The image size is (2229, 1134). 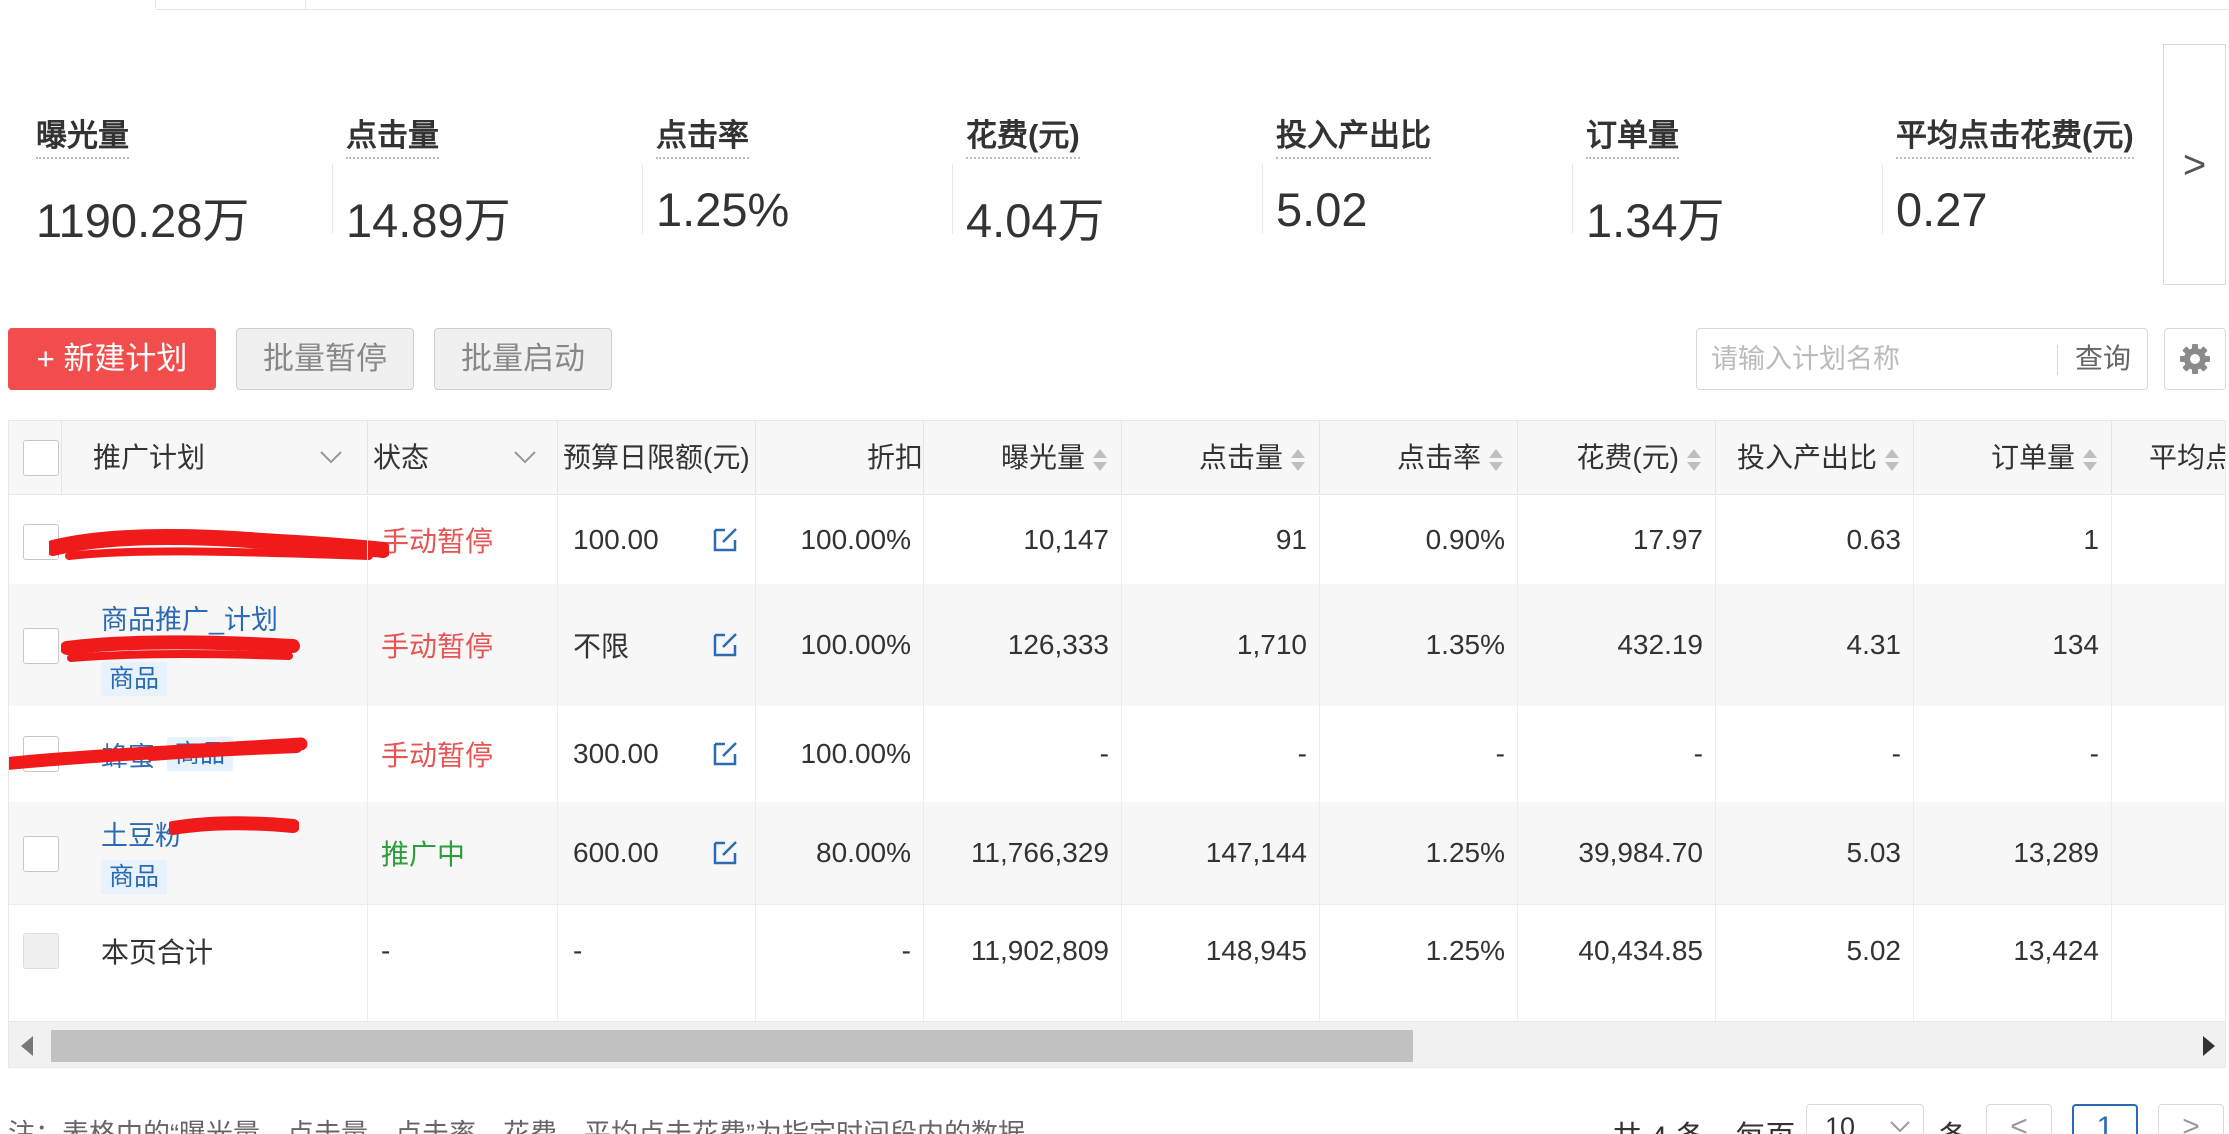 I want to click on page-size-value: 10, so click(x=1840, y=1123).